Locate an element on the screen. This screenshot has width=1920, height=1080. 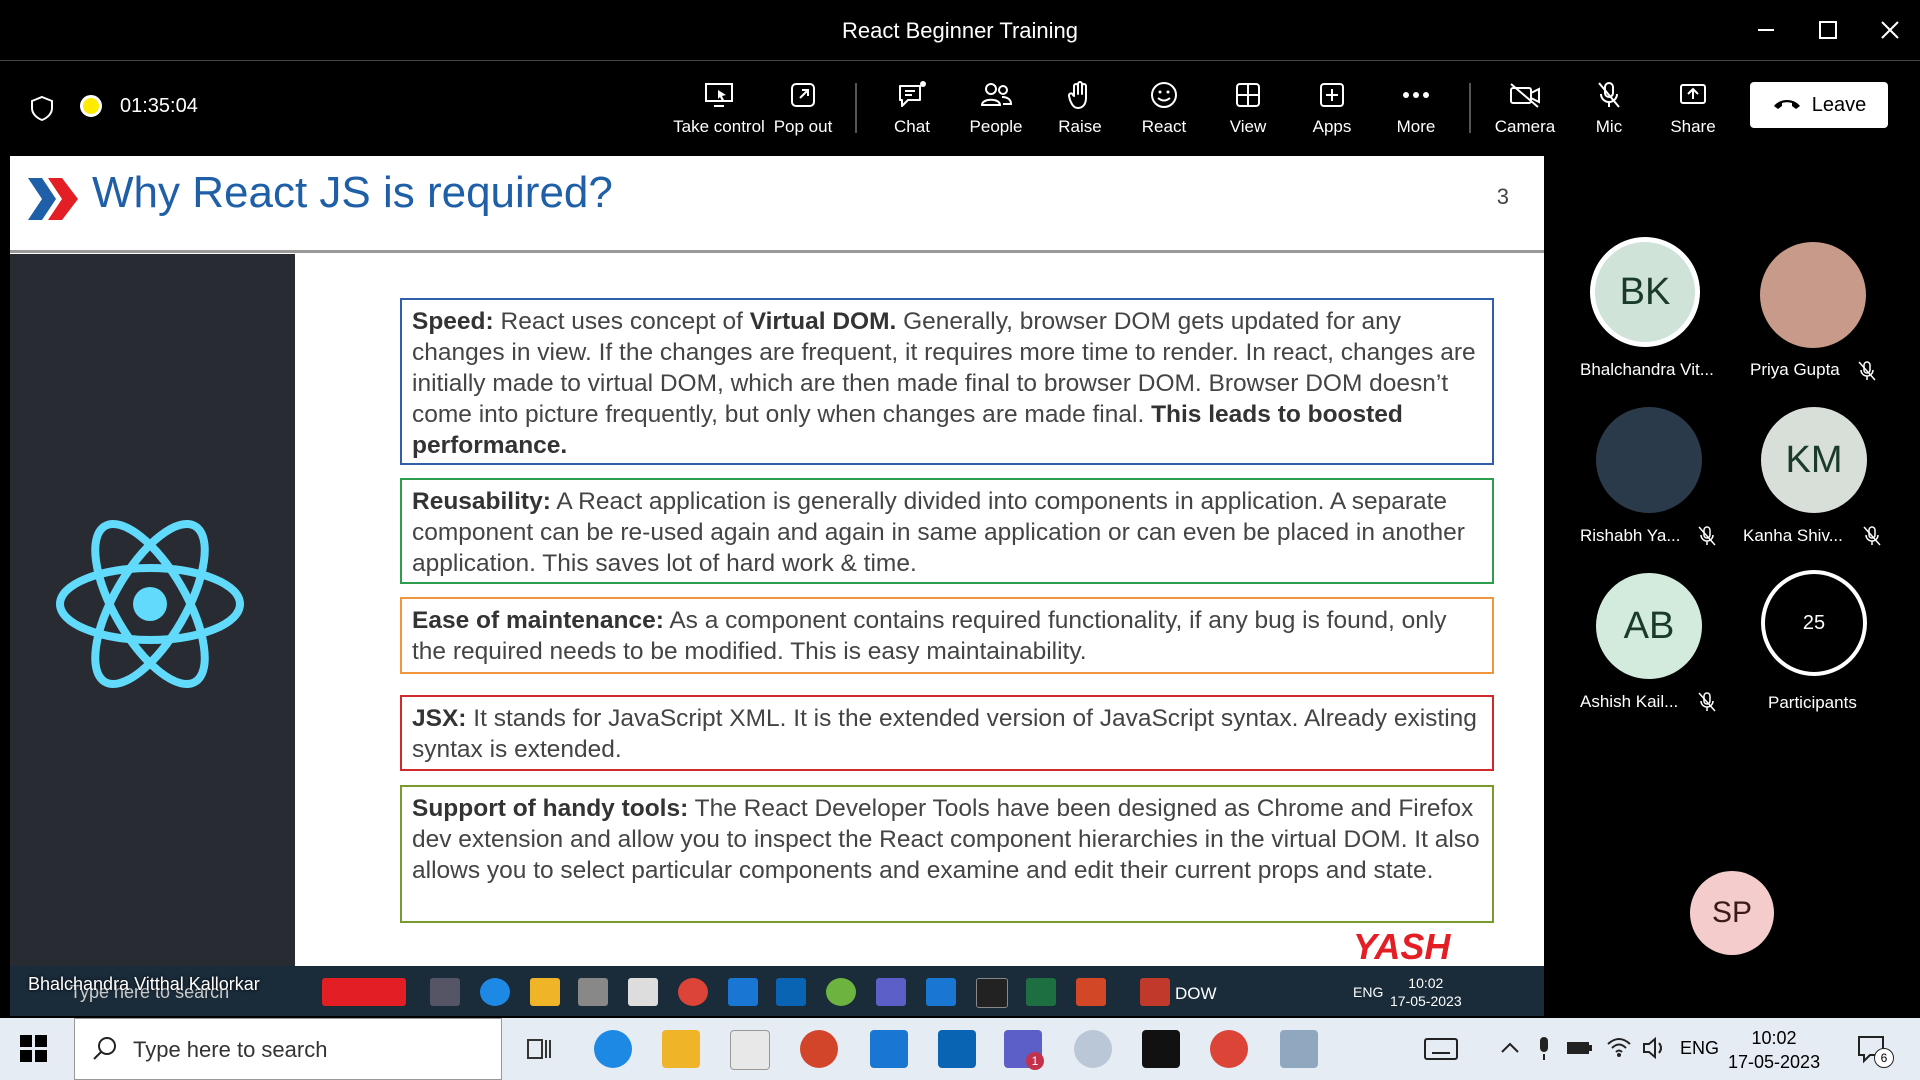
wifi-icon is located at coordinates (1619, 1049).